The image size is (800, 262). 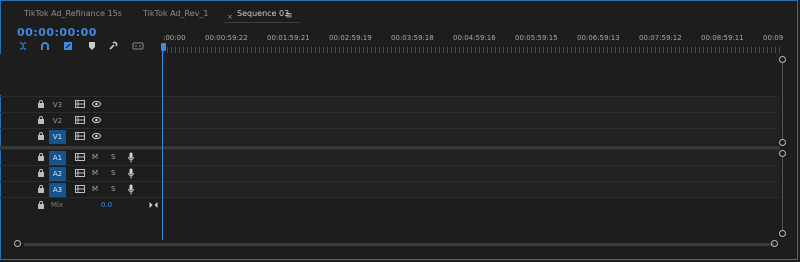 I want to click on video-scrollbar, so click(x=782, y=101).